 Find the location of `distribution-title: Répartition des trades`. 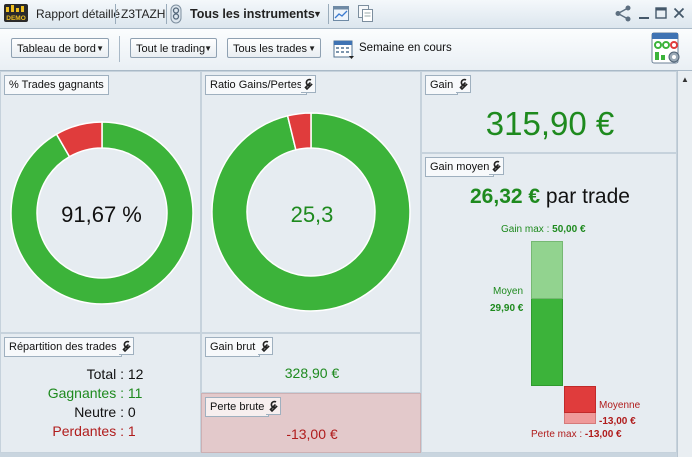

distribution-title: Répartition des trades is located at coordinates (63, 347).